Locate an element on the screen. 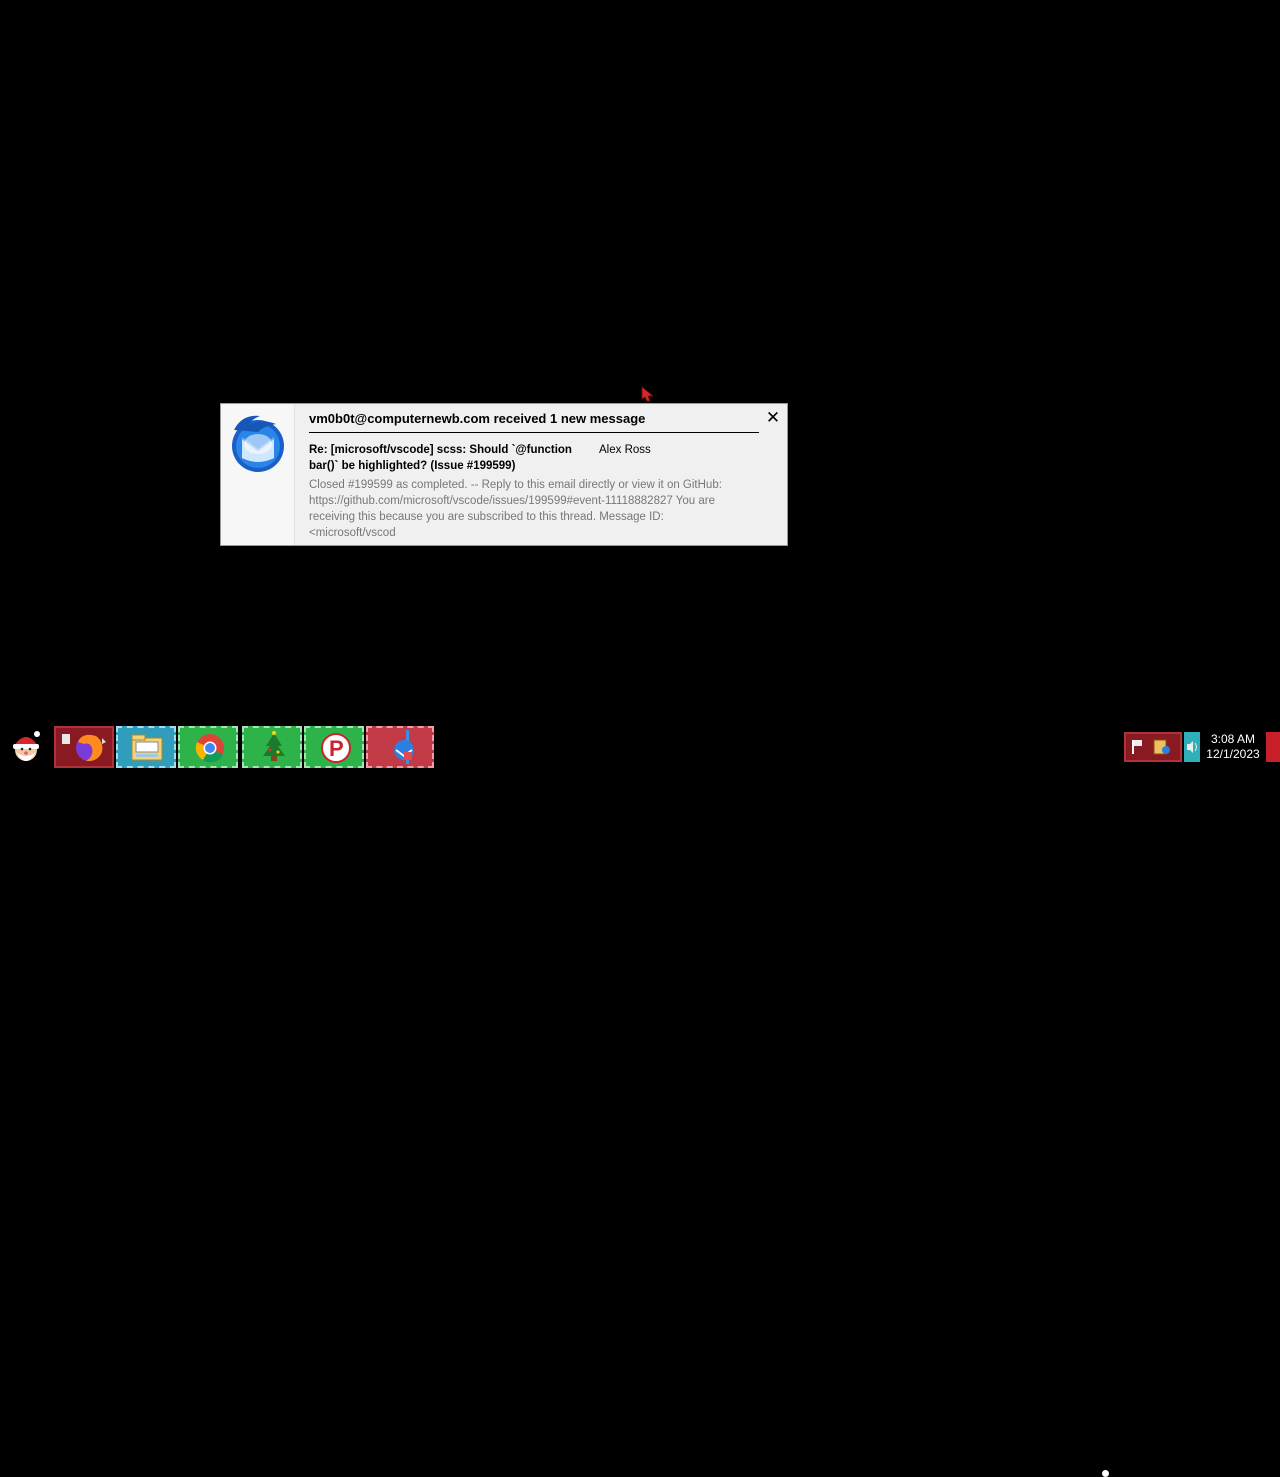 The width and height of the screenshot is (1280, 1477). taskbar-thunderbird is located at coordinates (400, 747).